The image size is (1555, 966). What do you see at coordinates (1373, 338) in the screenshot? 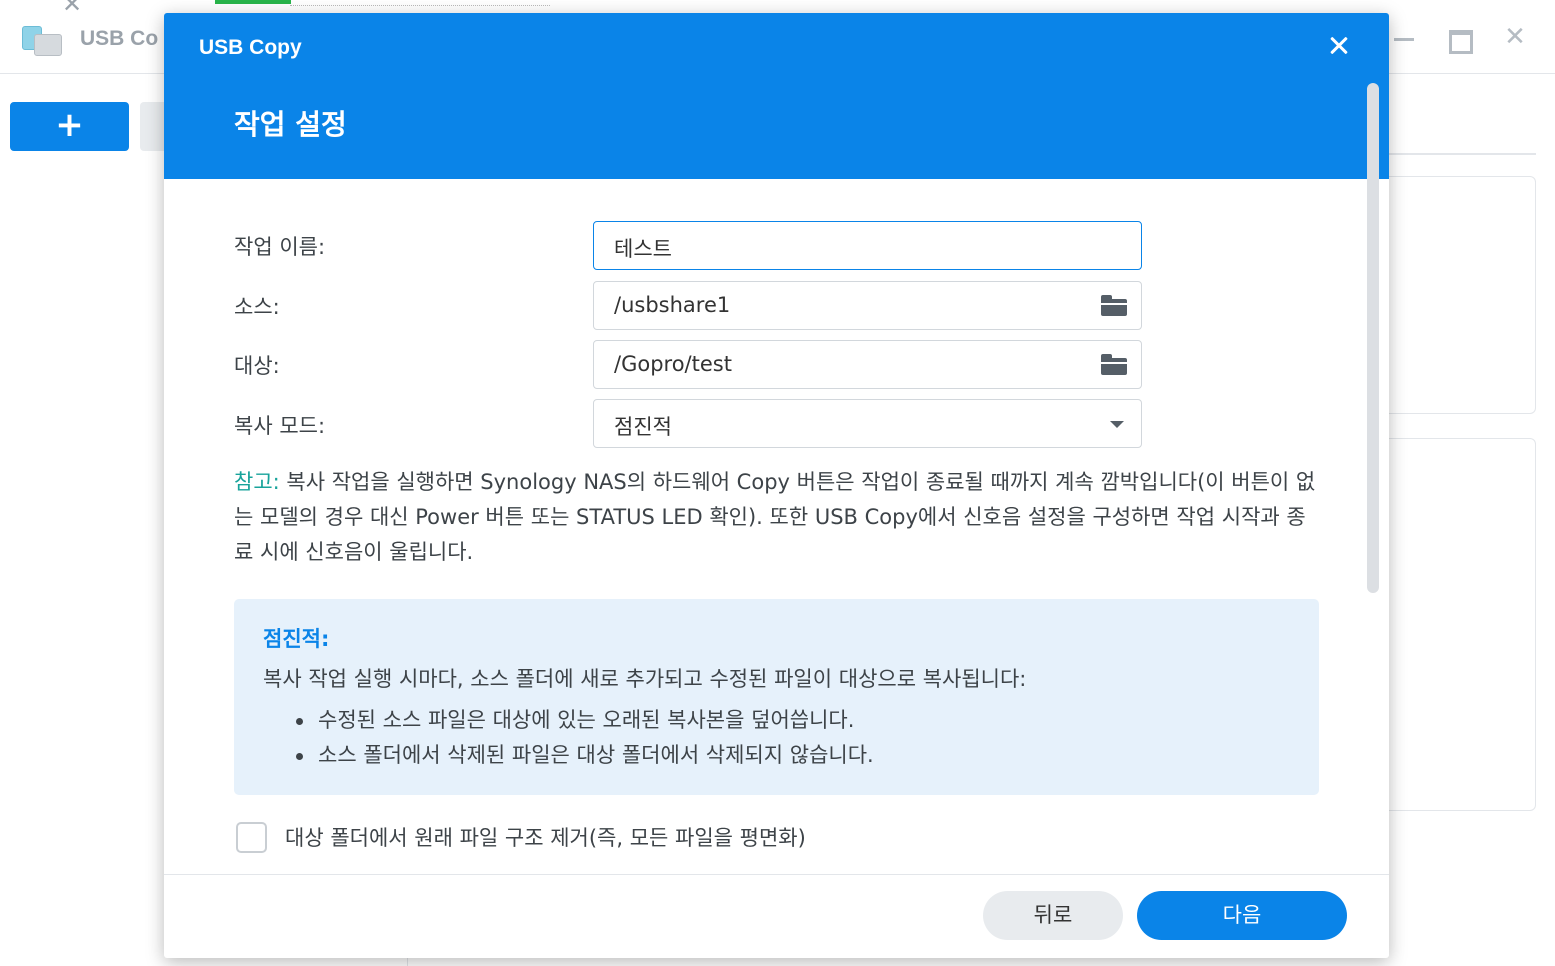
I see `dialog-scrollbar` at bounding box center [1373, 338].